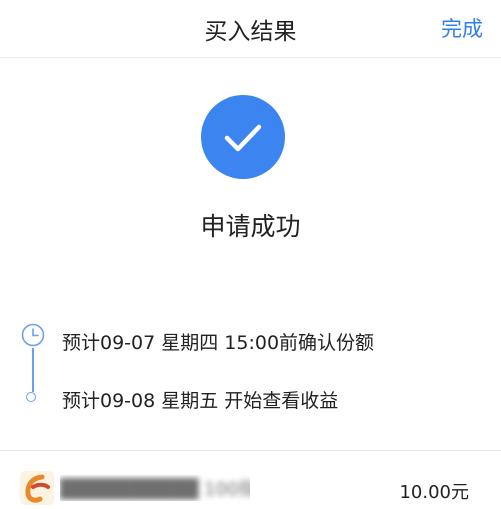  I want to click on page-title: 买入结果, so click(250, 32).